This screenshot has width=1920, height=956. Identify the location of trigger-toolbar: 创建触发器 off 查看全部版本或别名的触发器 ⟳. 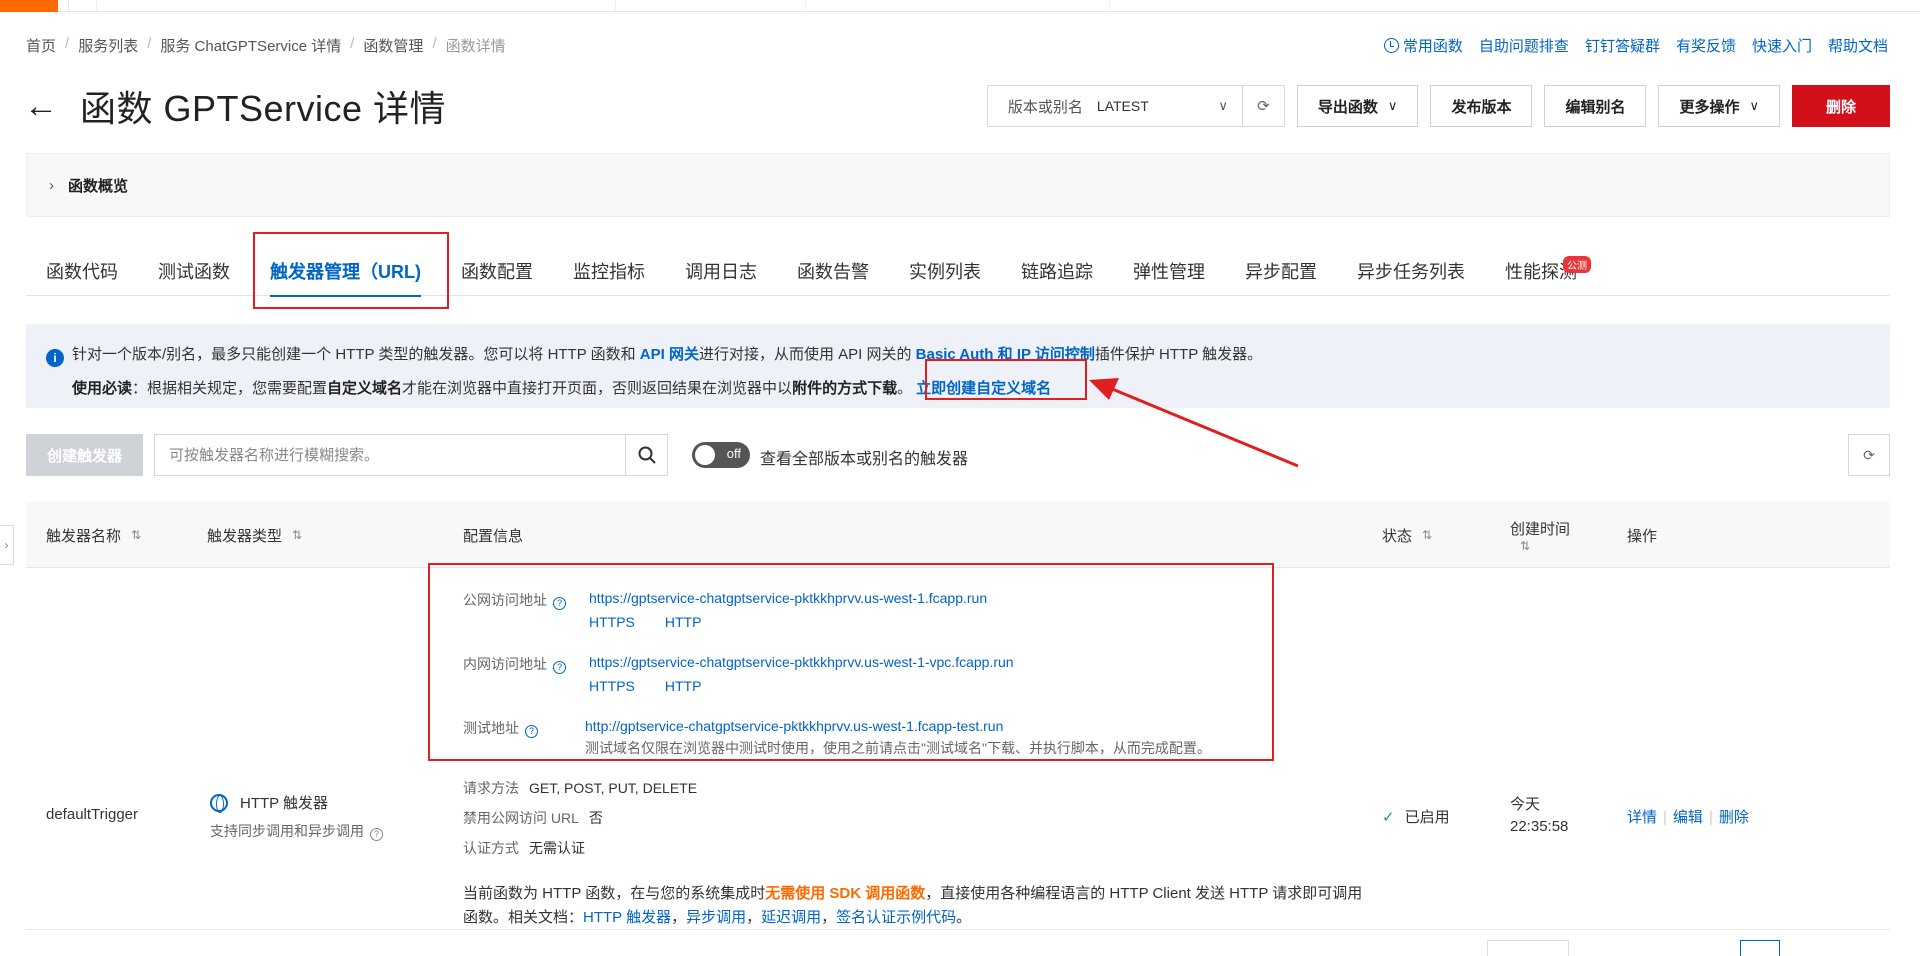
(958, 455).